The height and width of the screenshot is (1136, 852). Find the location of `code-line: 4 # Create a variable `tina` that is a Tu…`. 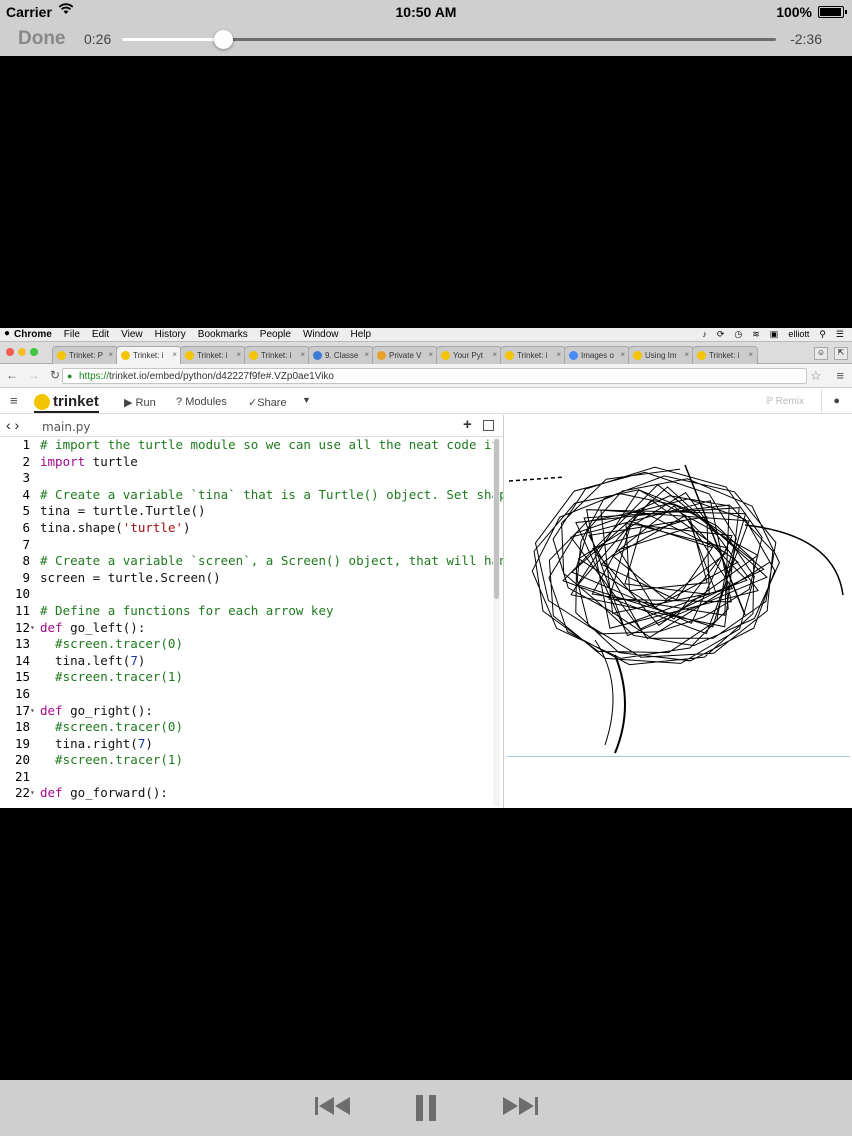

code-line: 4 # Create a variable `tina` that is a Tu… is located at coordinates (251, 495).